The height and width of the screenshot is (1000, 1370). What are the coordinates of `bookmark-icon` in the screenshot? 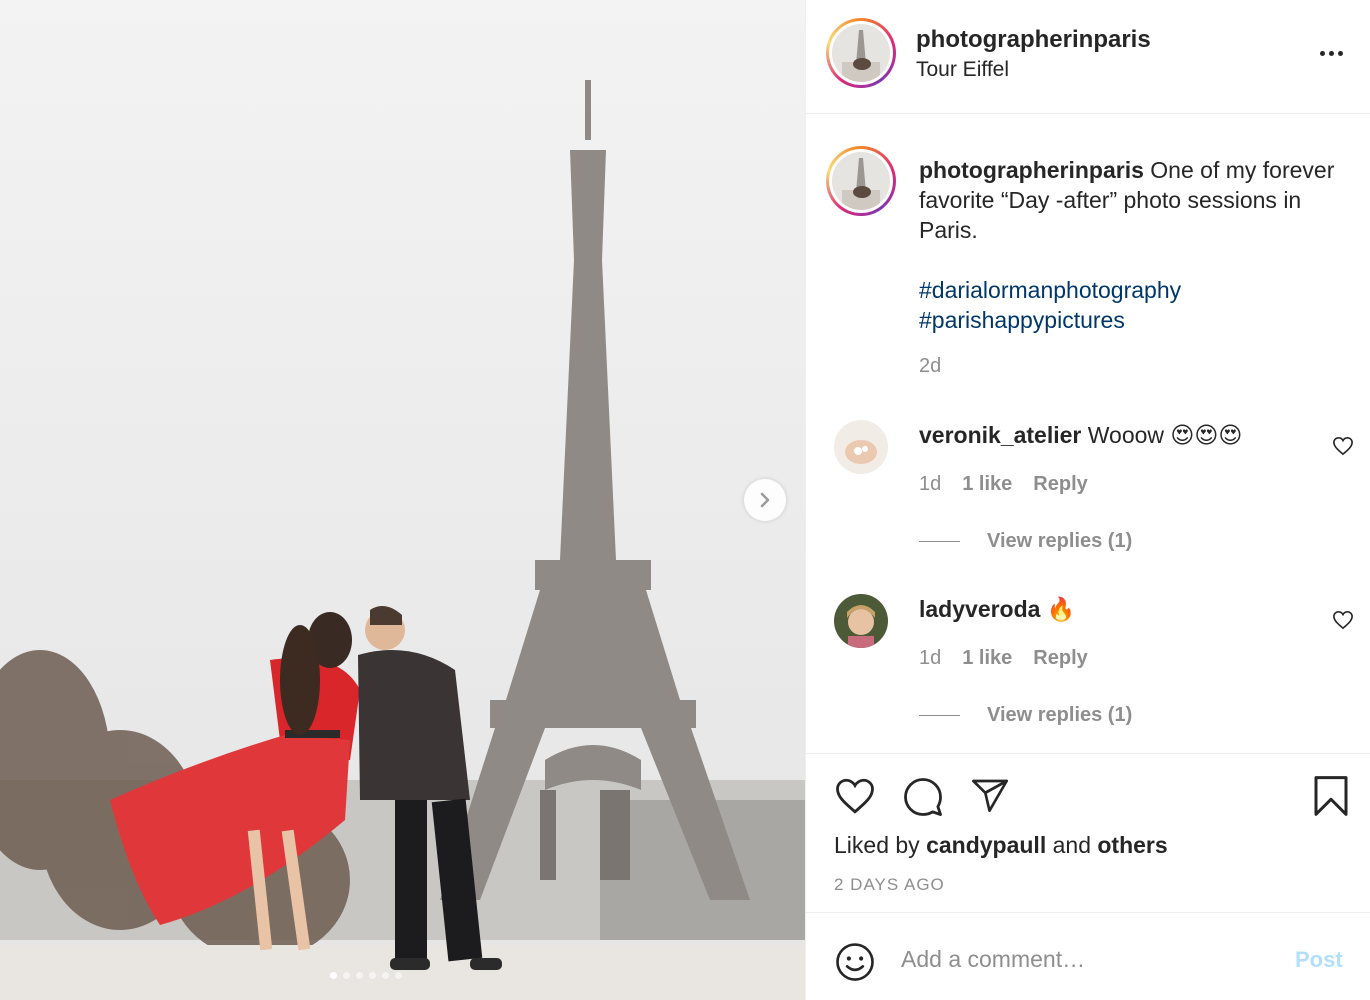 It's located at (1331, 796).